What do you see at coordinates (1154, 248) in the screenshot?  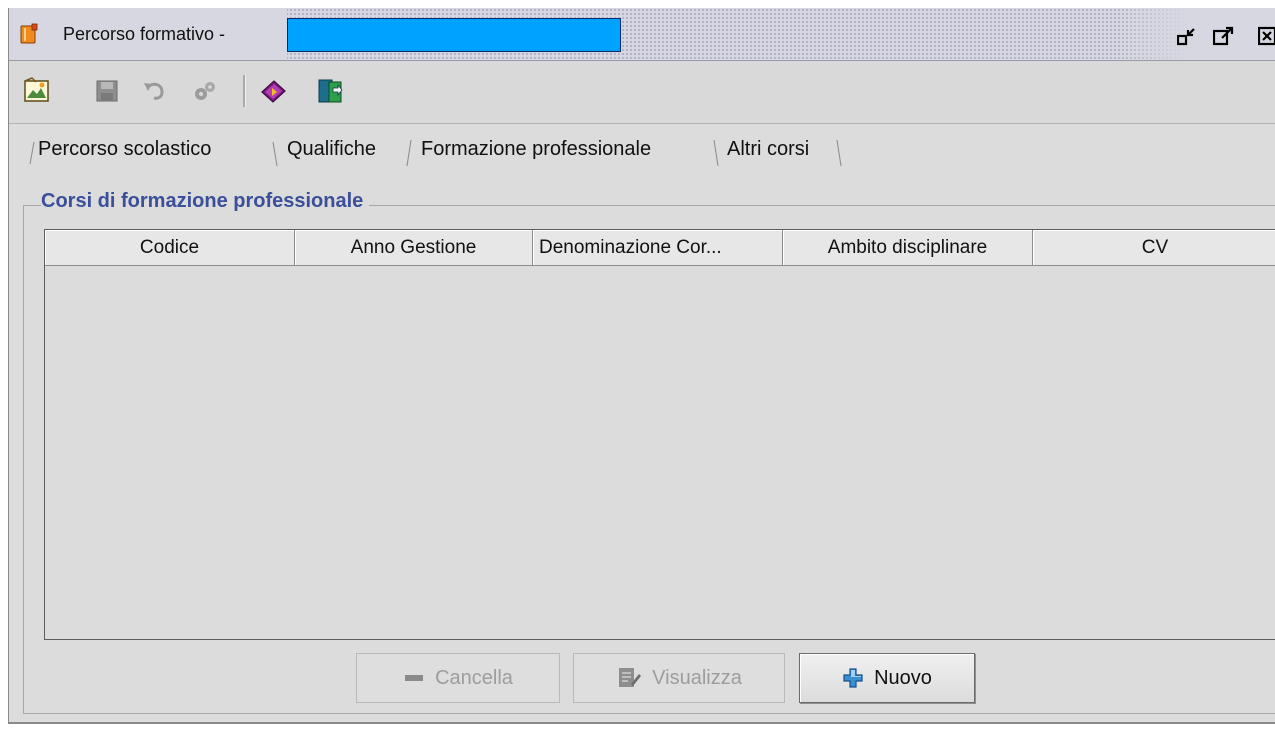 I see `column-header-cv: CV` at bounding box center [1154, 248].